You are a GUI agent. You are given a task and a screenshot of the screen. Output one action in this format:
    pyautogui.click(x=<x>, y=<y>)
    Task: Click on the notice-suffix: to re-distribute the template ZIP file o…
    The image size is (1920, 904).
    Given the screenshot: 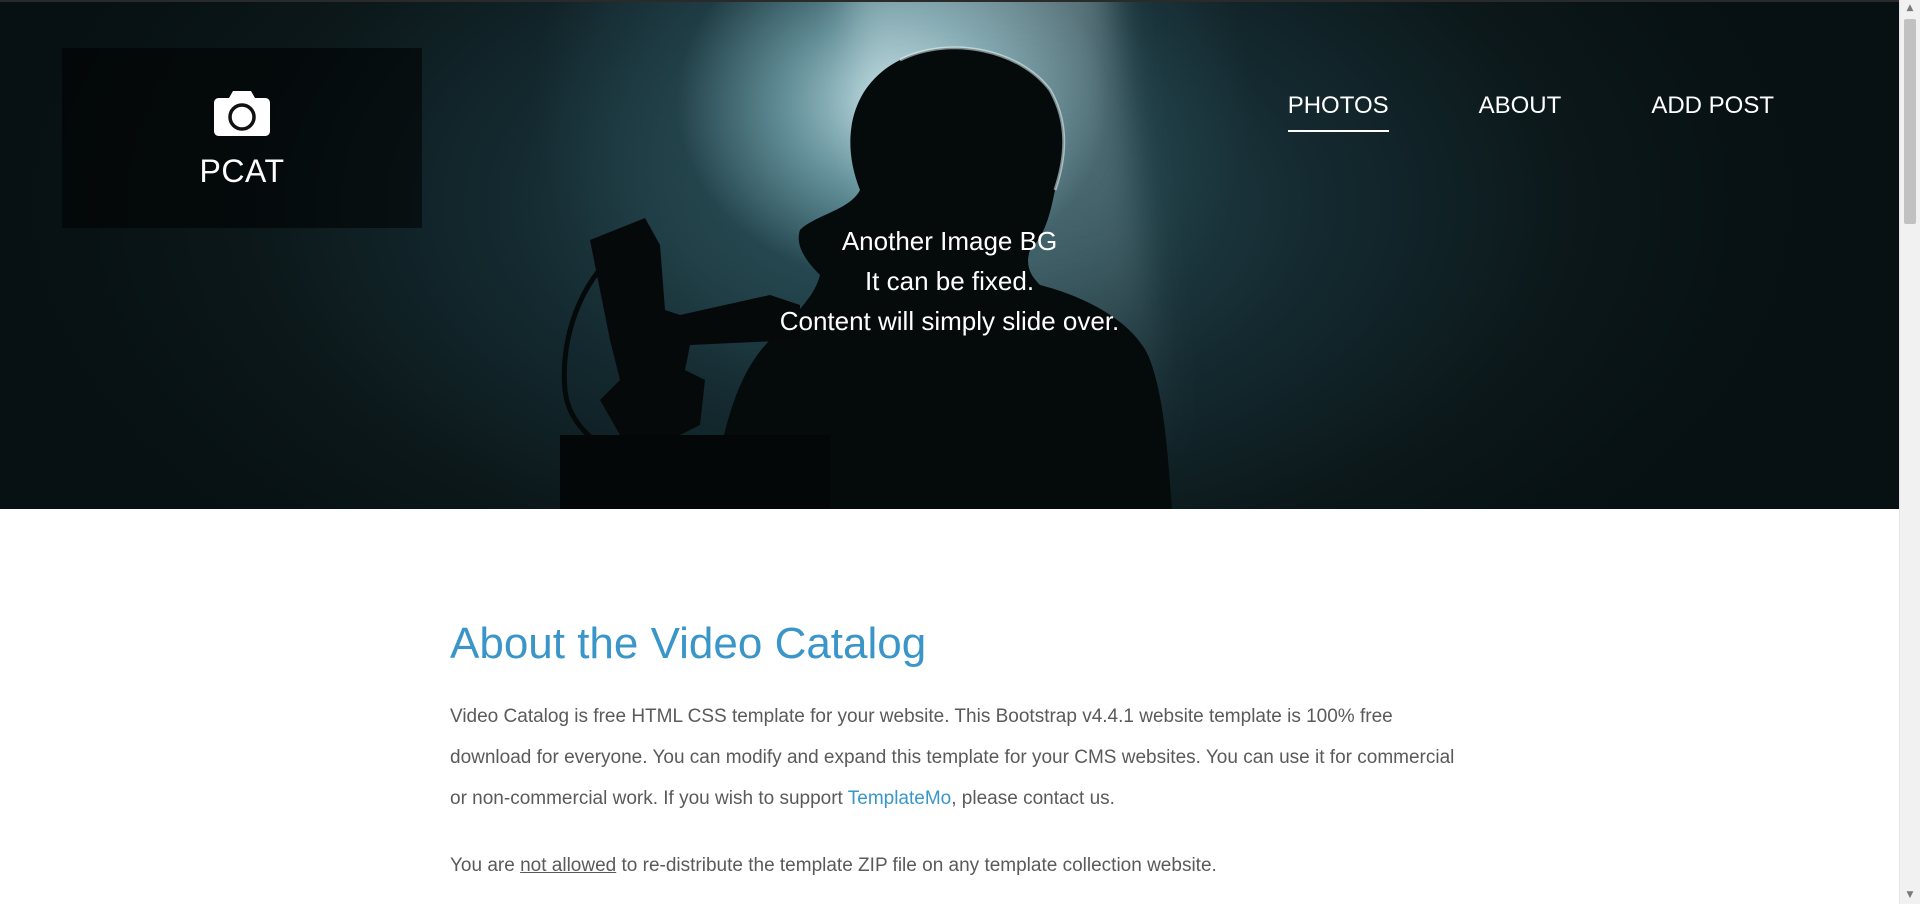 What is the action you would take?
    pyautogui.click(x=916, y=865)
    